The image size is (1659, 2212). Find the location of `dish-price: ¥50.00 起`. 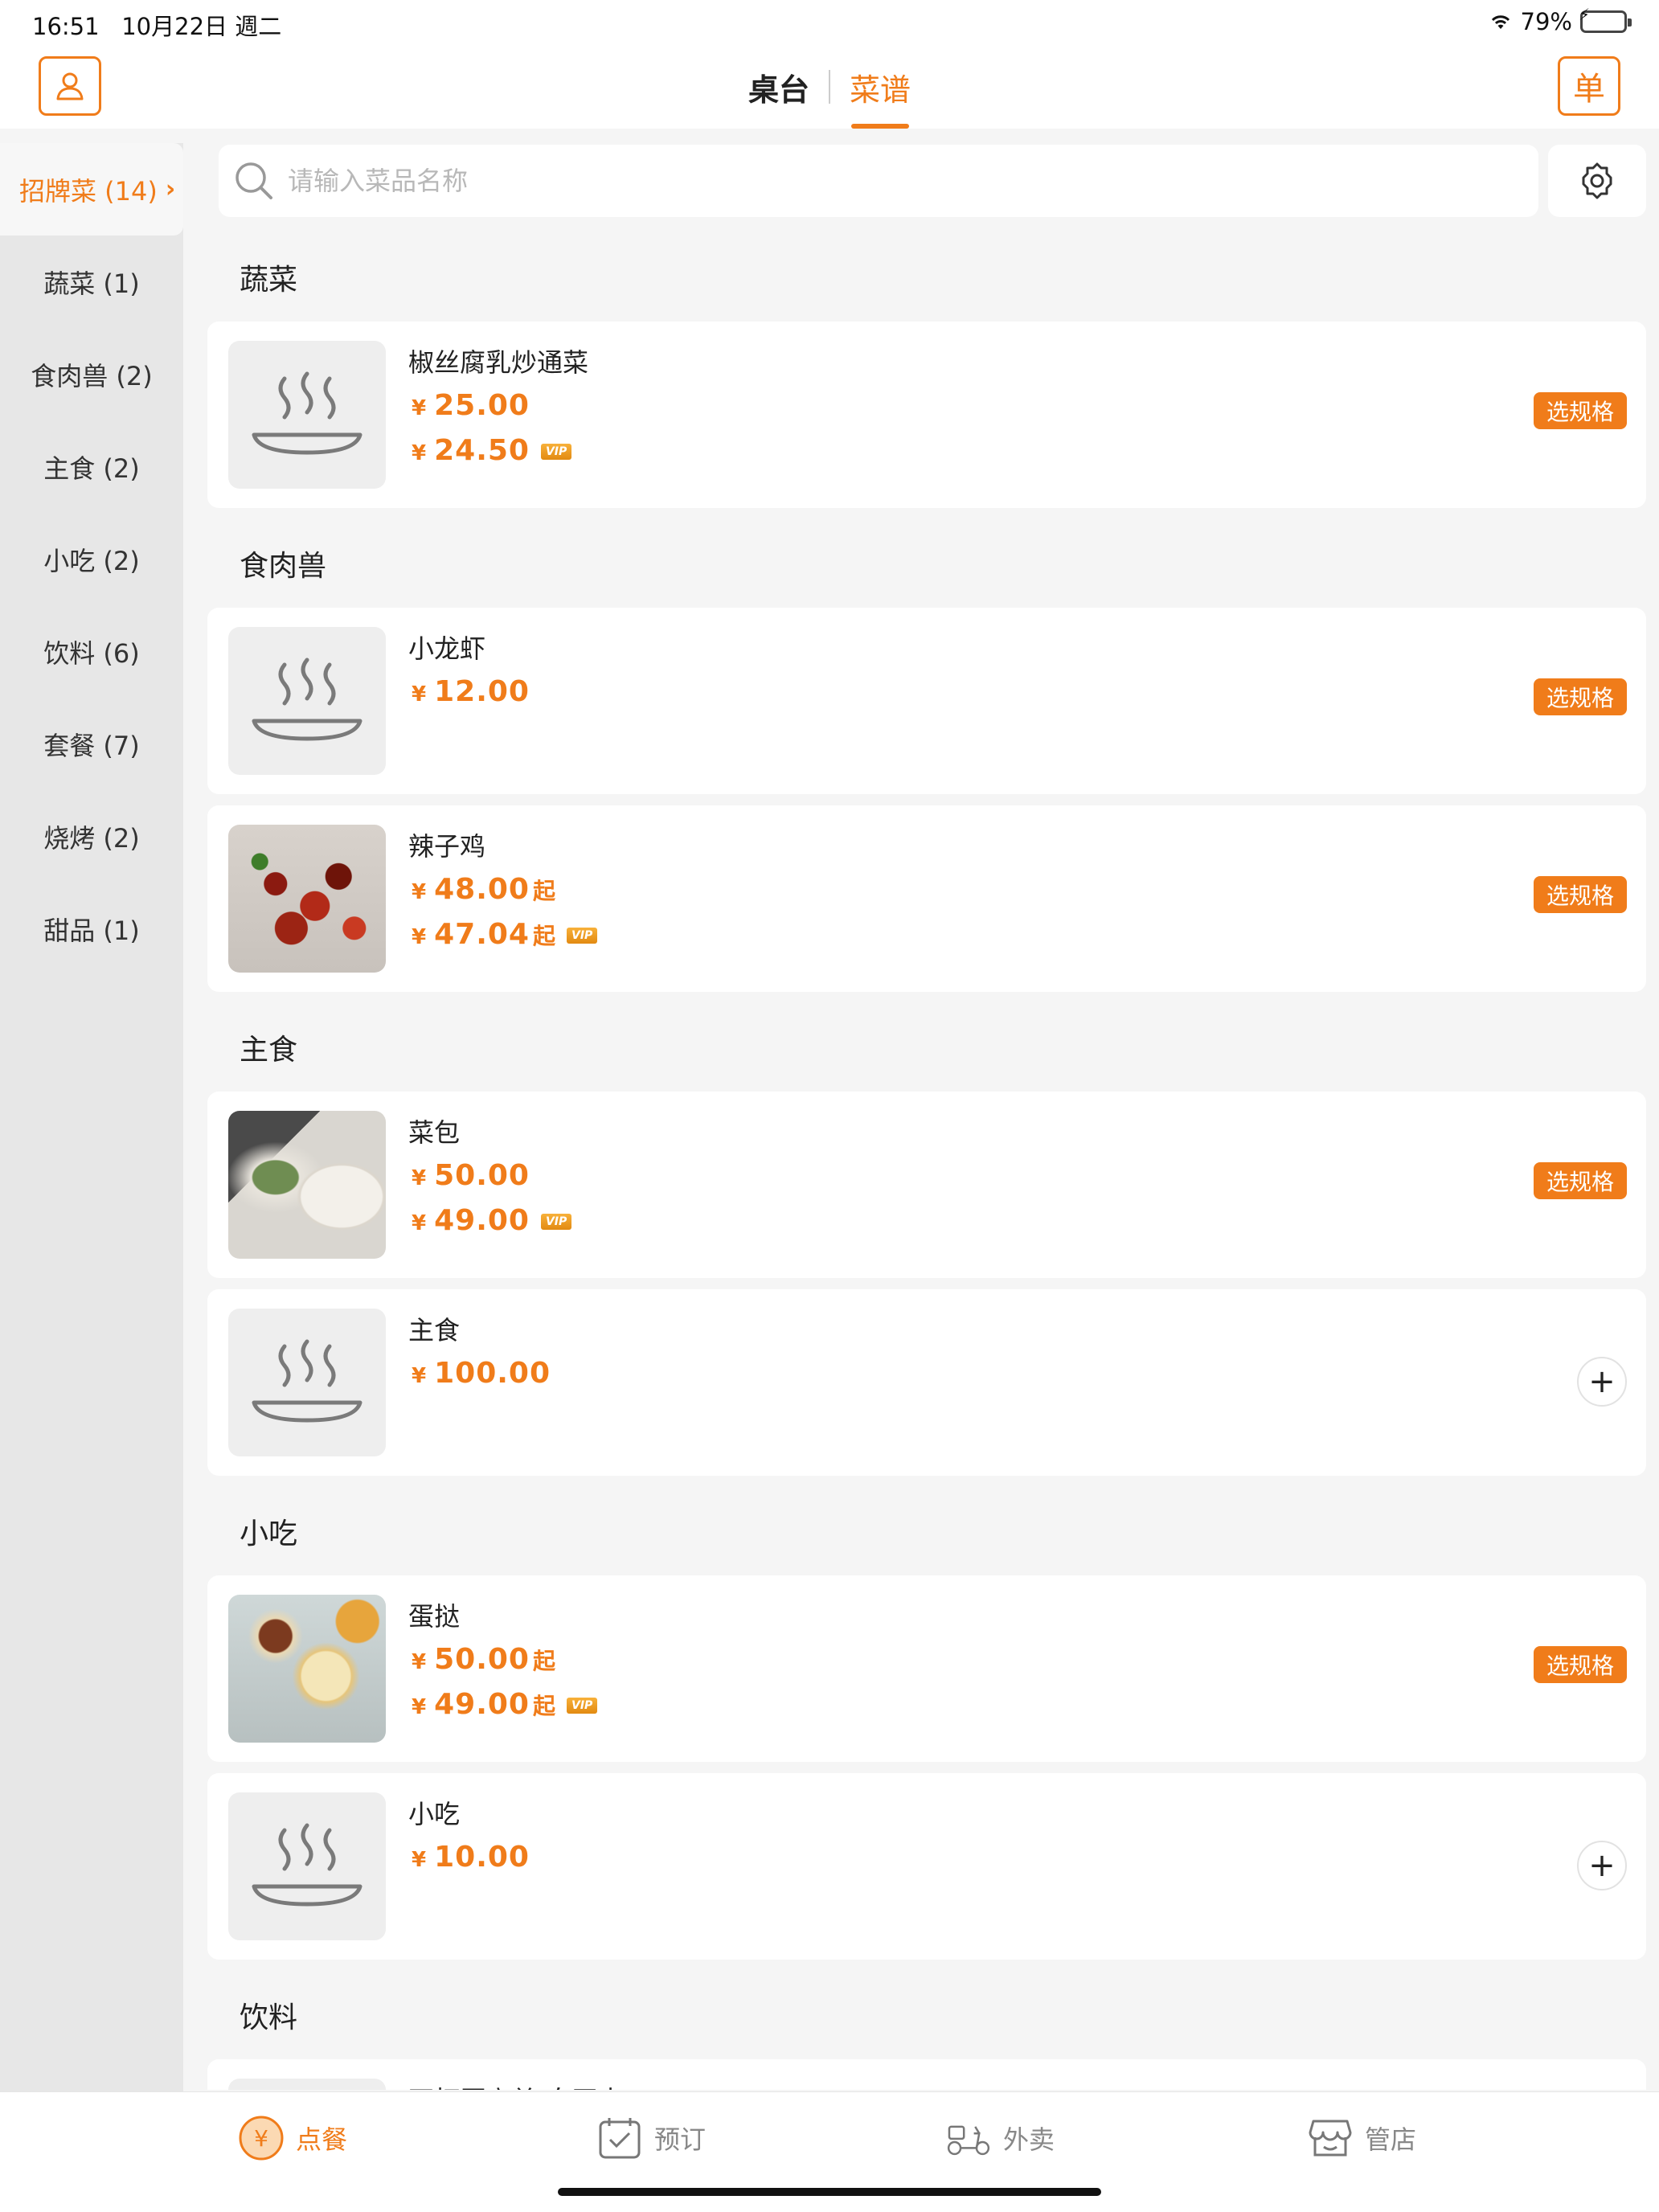

dish-price: ¥50.00 起 is located at coordinates (484, 1660).